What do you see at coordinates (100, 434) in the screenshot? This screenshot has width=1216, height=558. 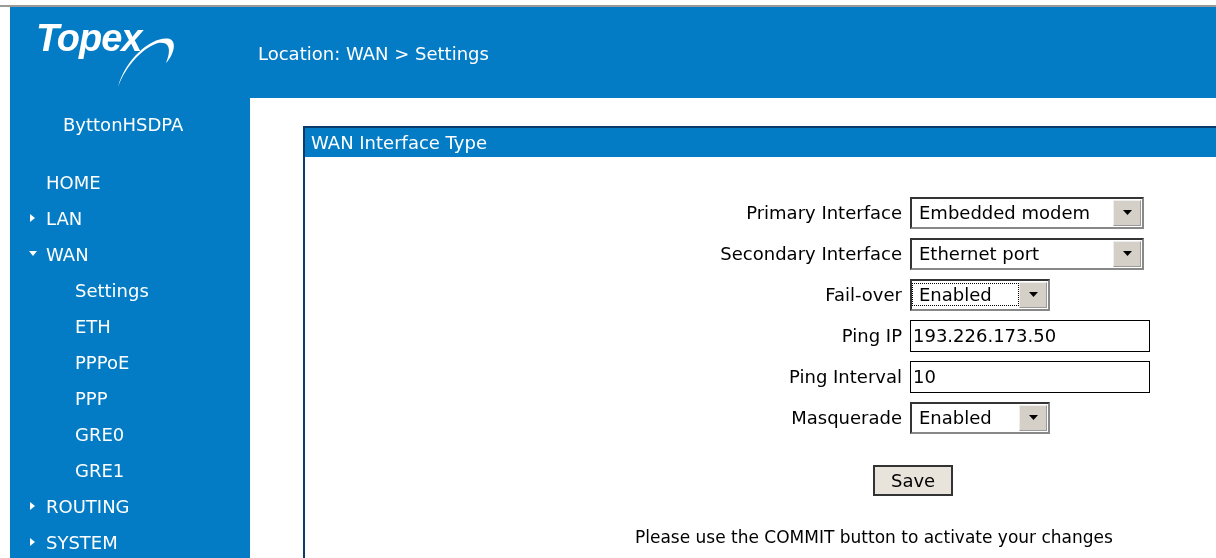 I see `nav-sublink: GRE0` at bounding box center [100, 434].